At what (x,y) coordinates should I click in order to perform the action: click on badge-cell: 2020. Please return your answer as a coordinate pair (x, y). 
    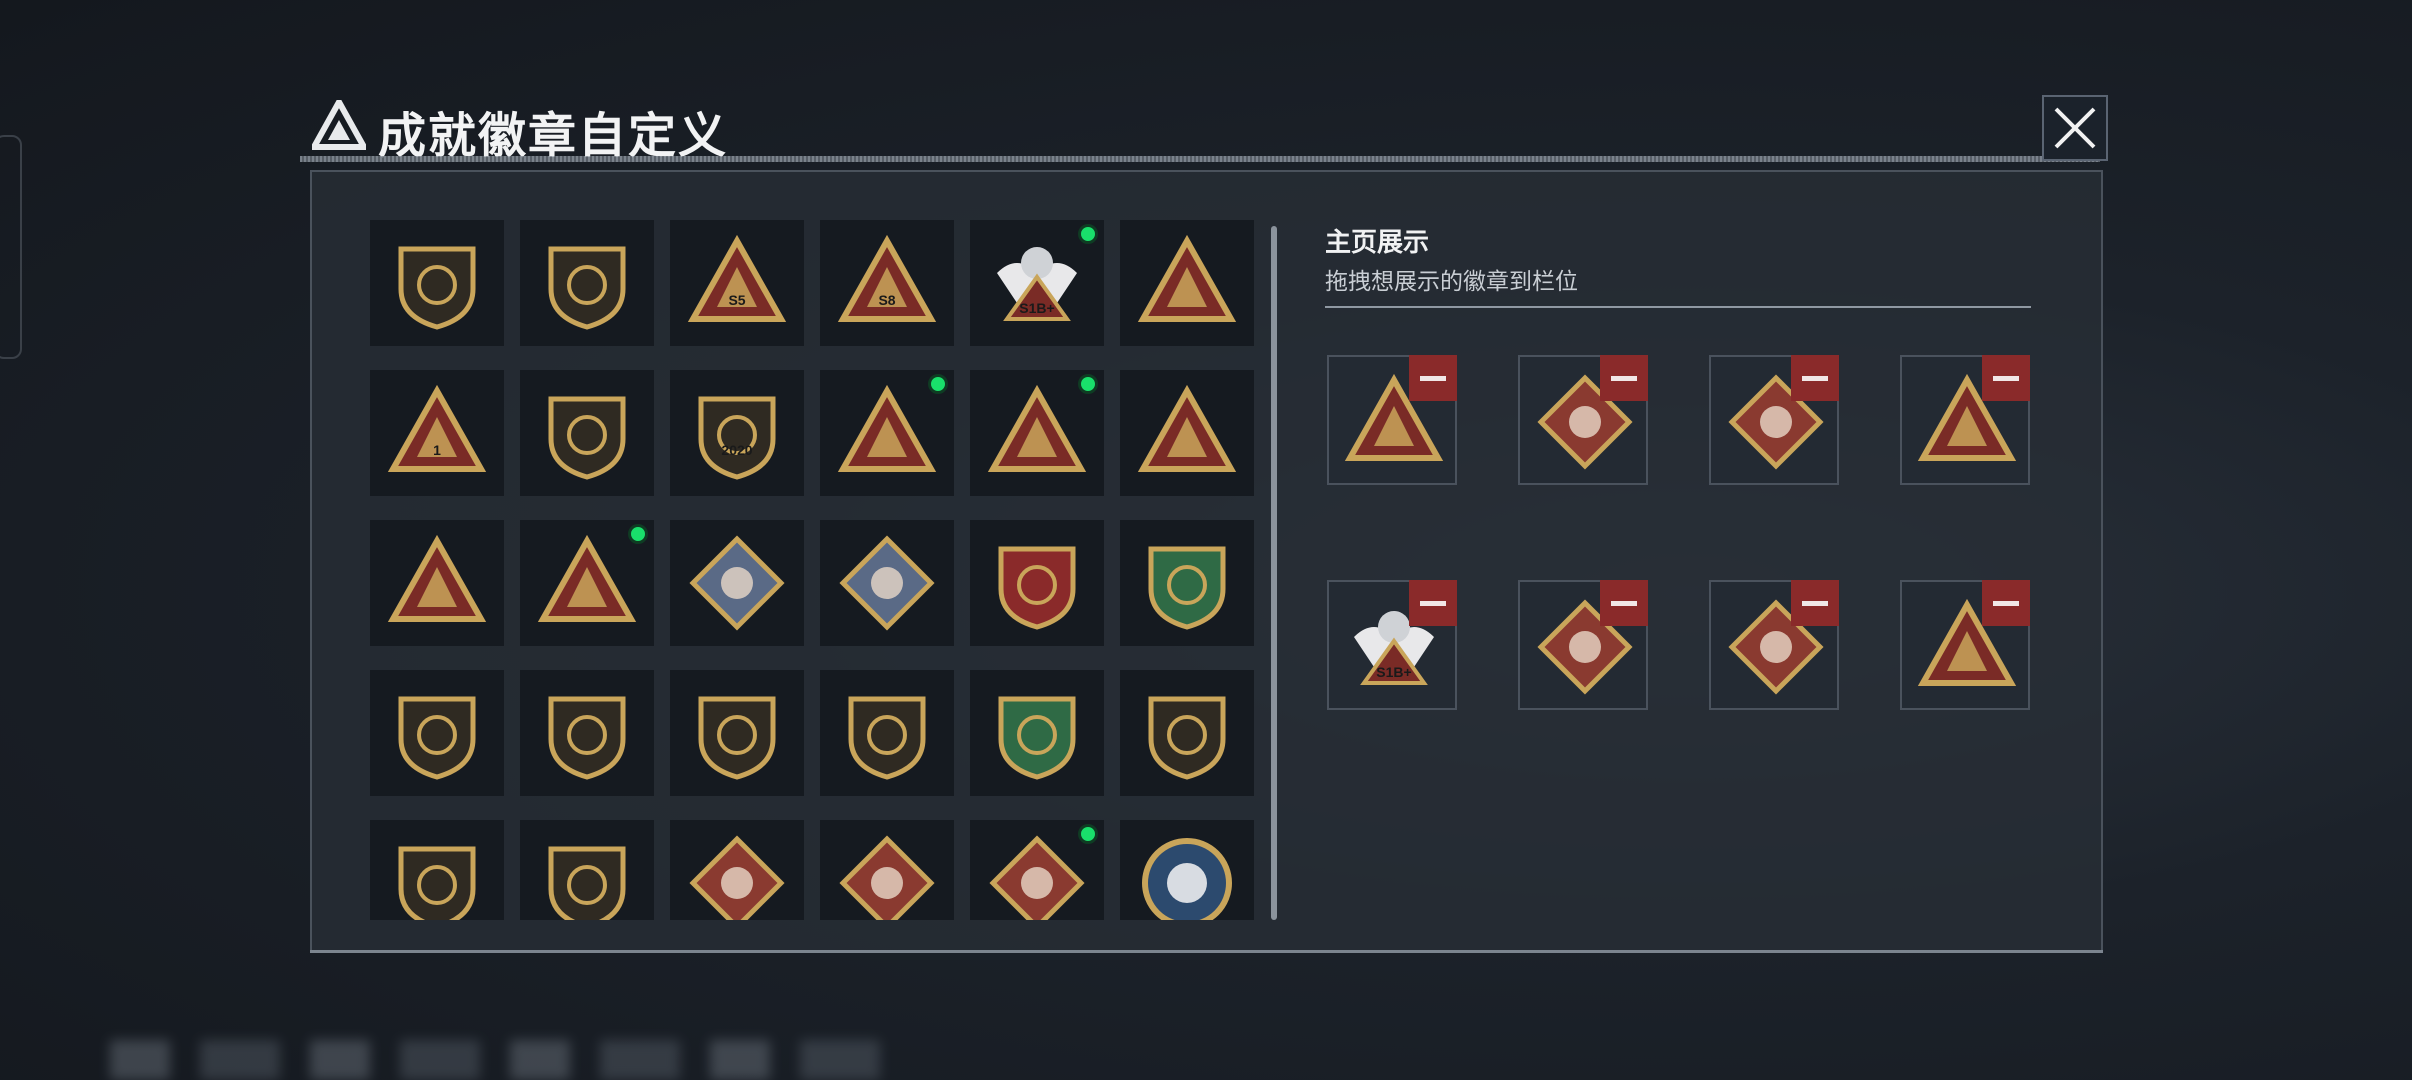
    Looking at the image, I should click on (737, 433).